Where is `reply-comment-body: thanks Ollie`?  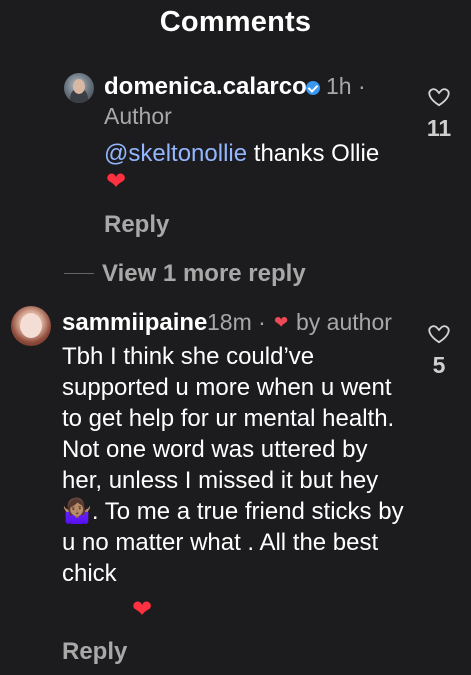
reply-comment-body: thanks Ollie is located at coordinates (313, 153).